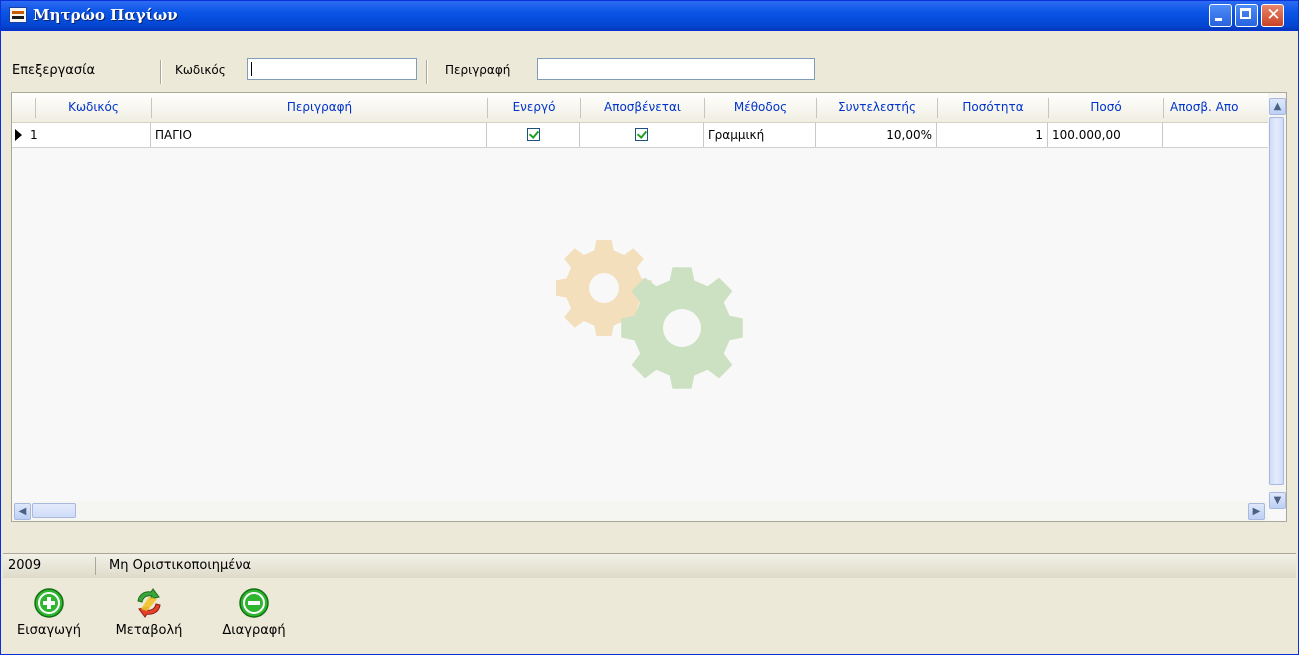 Image resolution: width=1299 pixels, height=655 pixels. I want to click on description-filter-label: Περιγραφή, so click(478, 70).